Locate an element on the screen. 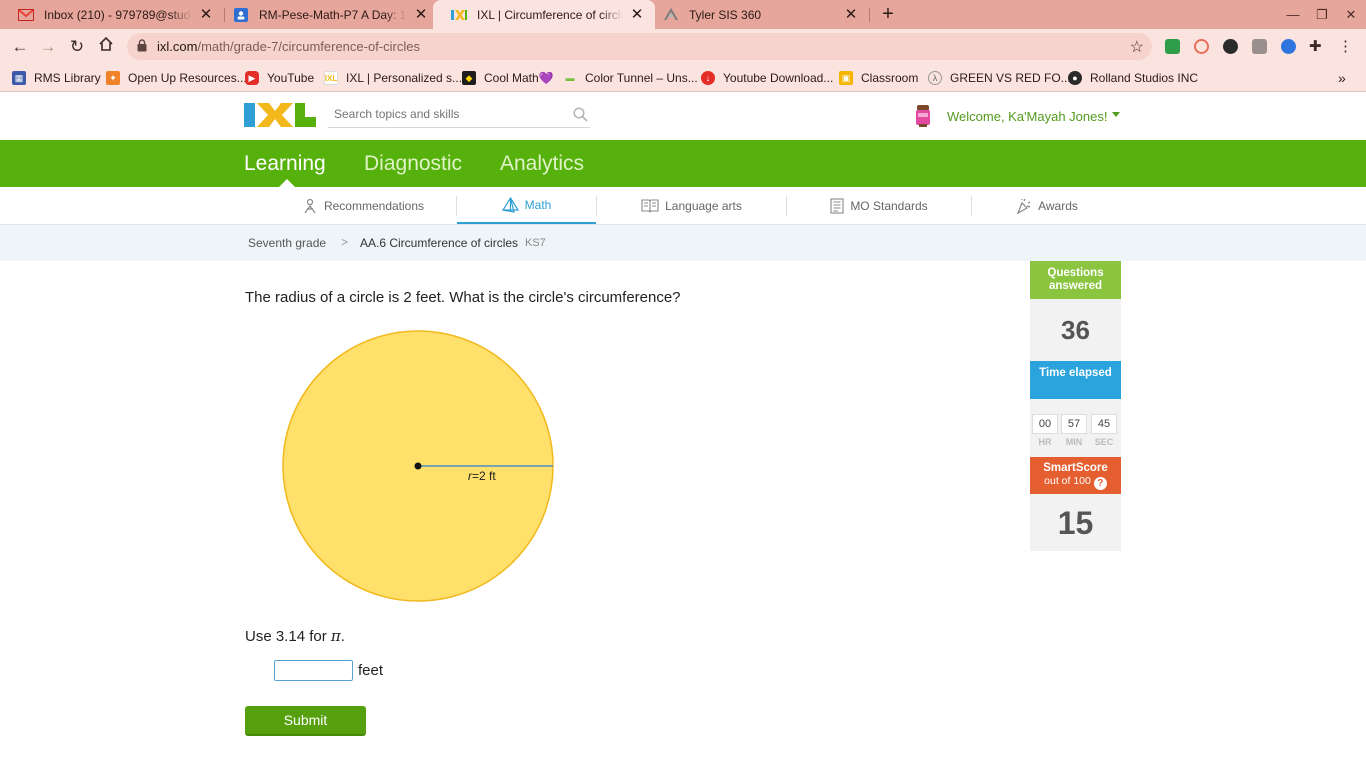 The image size is (1366, 768). classroom-icon is located at coordinates (241, 15).